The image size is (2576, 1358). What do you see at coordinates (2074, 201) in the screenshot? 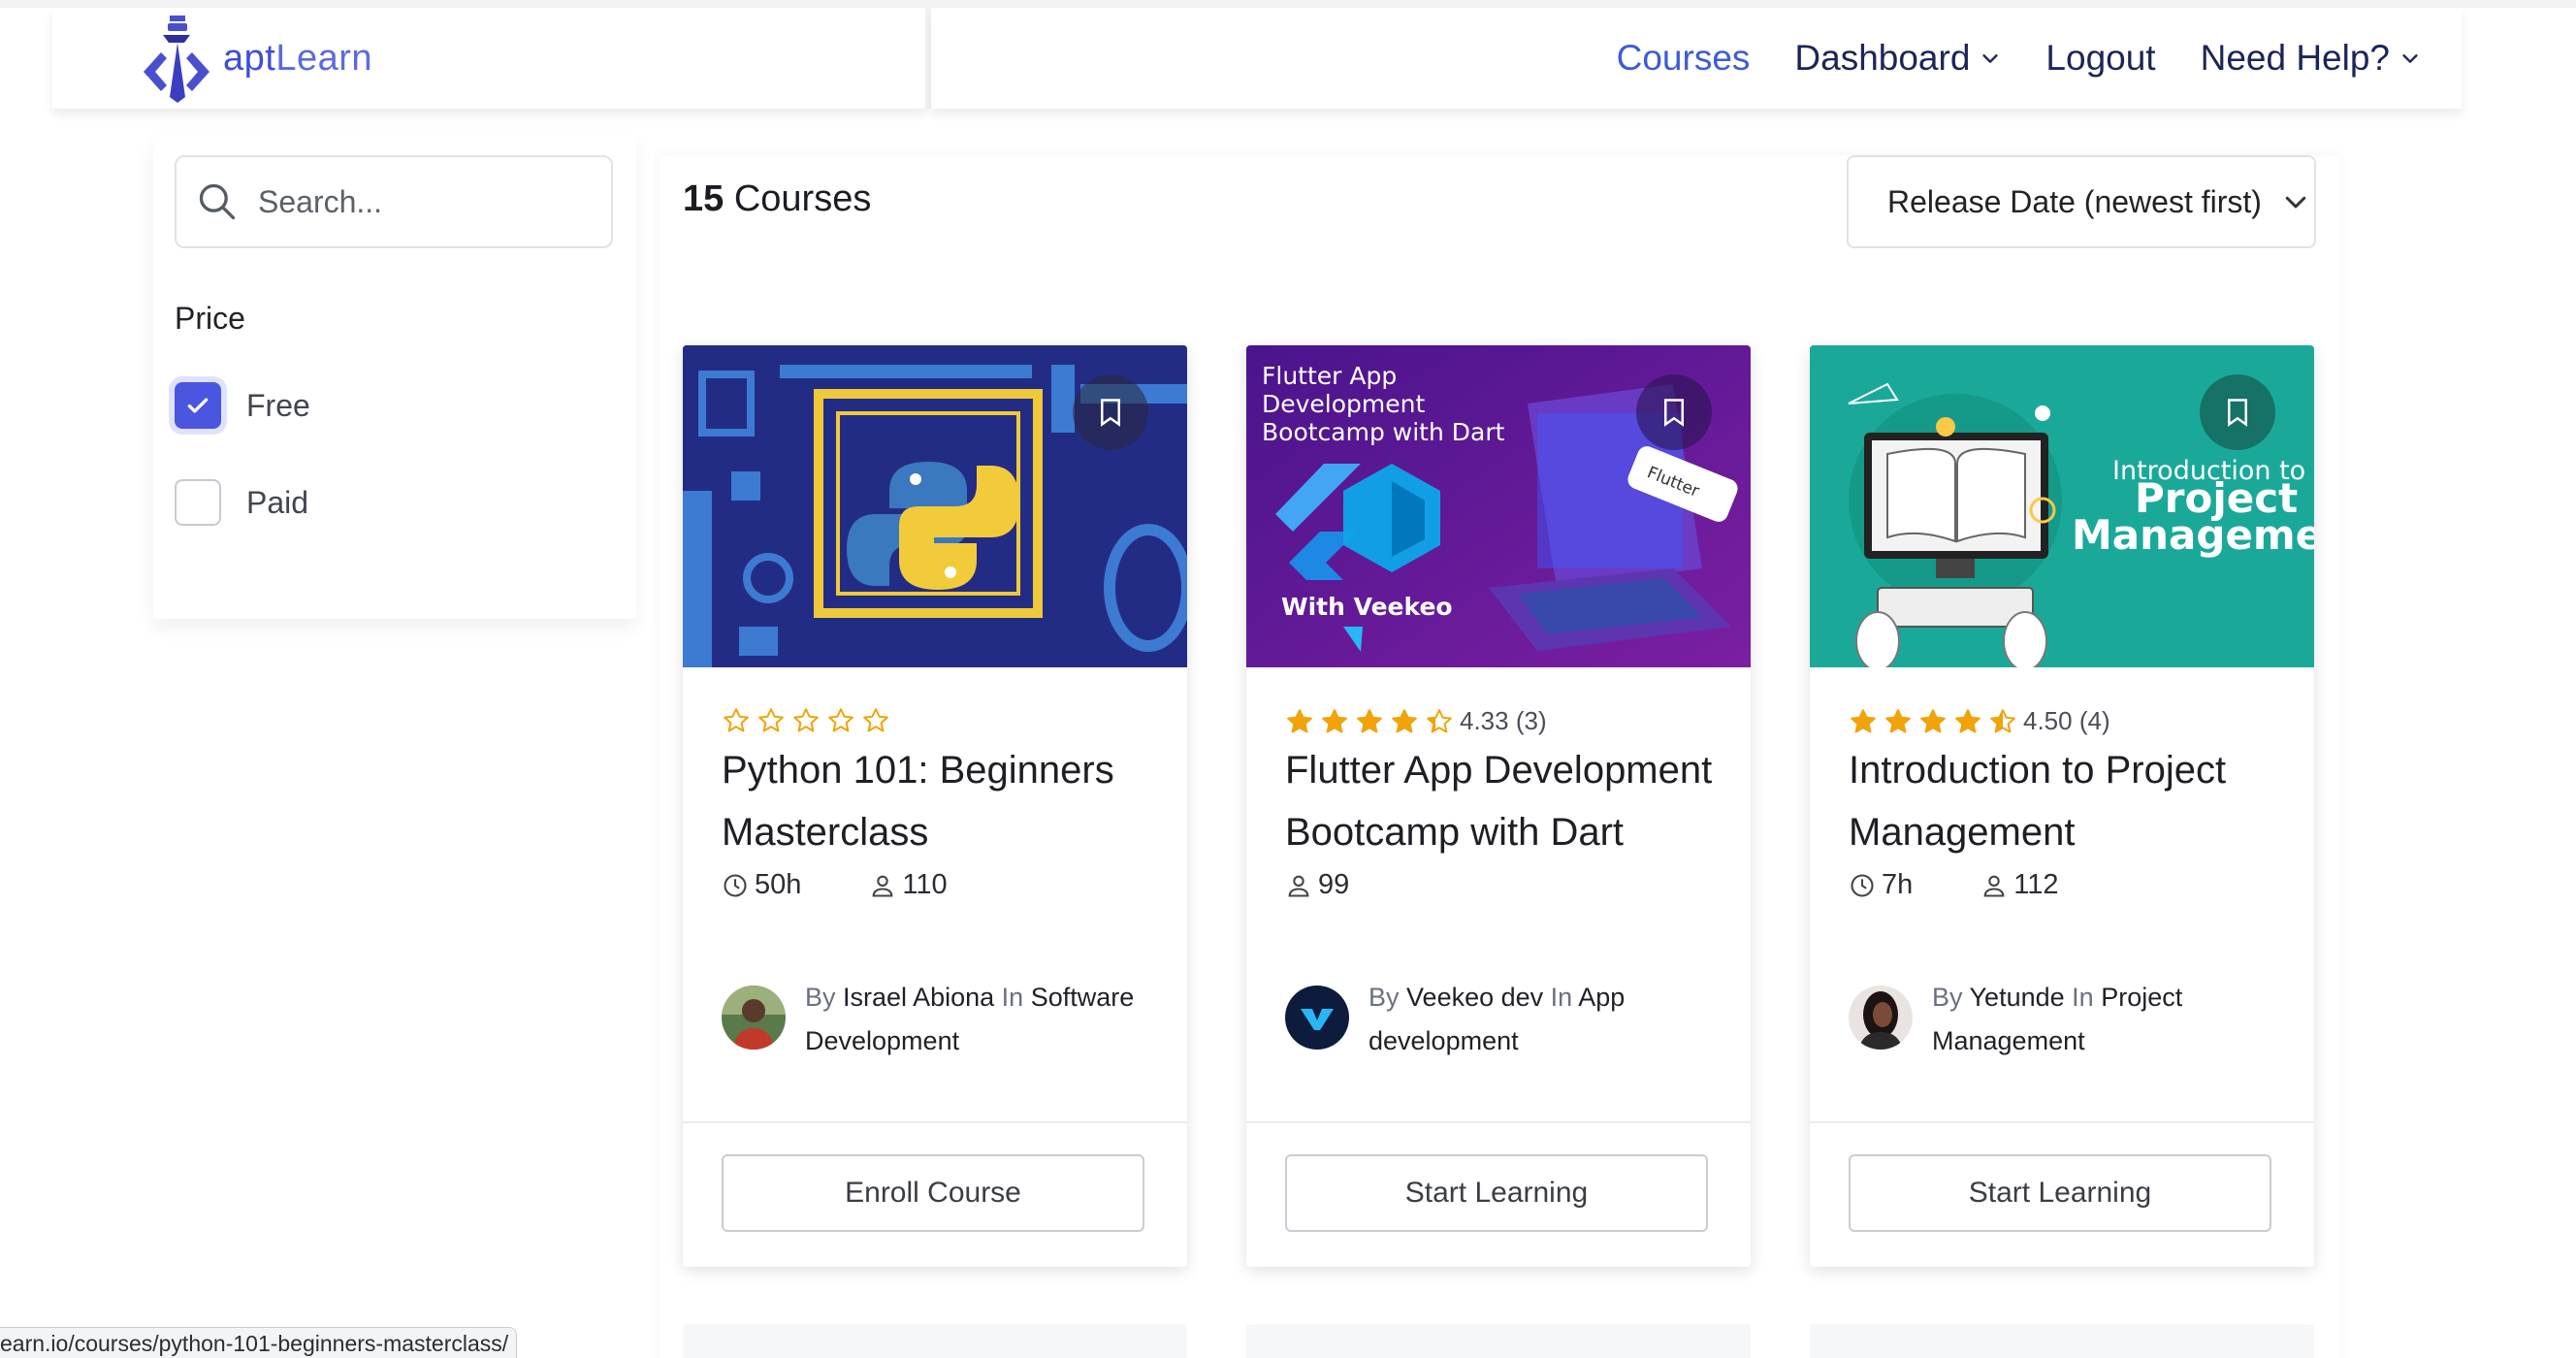
I see `sort-label: Release Date (newest first)` at bounding box center [2074, 201].